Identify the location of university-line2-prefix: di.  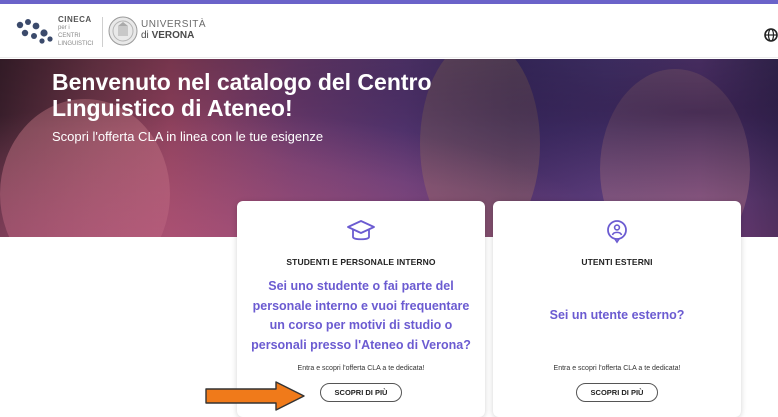
(146, 35).